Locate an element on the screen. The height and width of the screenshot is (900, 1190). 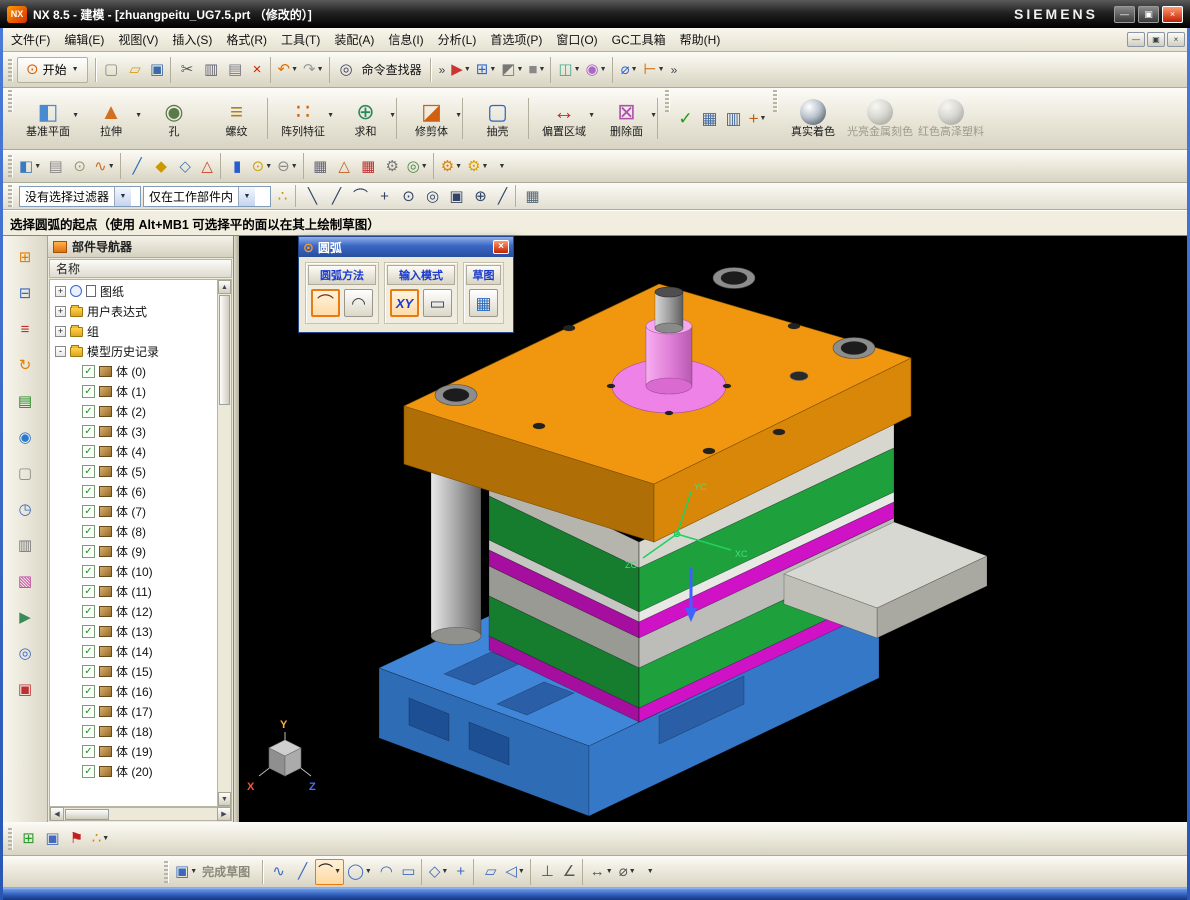
process-studio-icon: ▶ is located at coordinates (25, 617).